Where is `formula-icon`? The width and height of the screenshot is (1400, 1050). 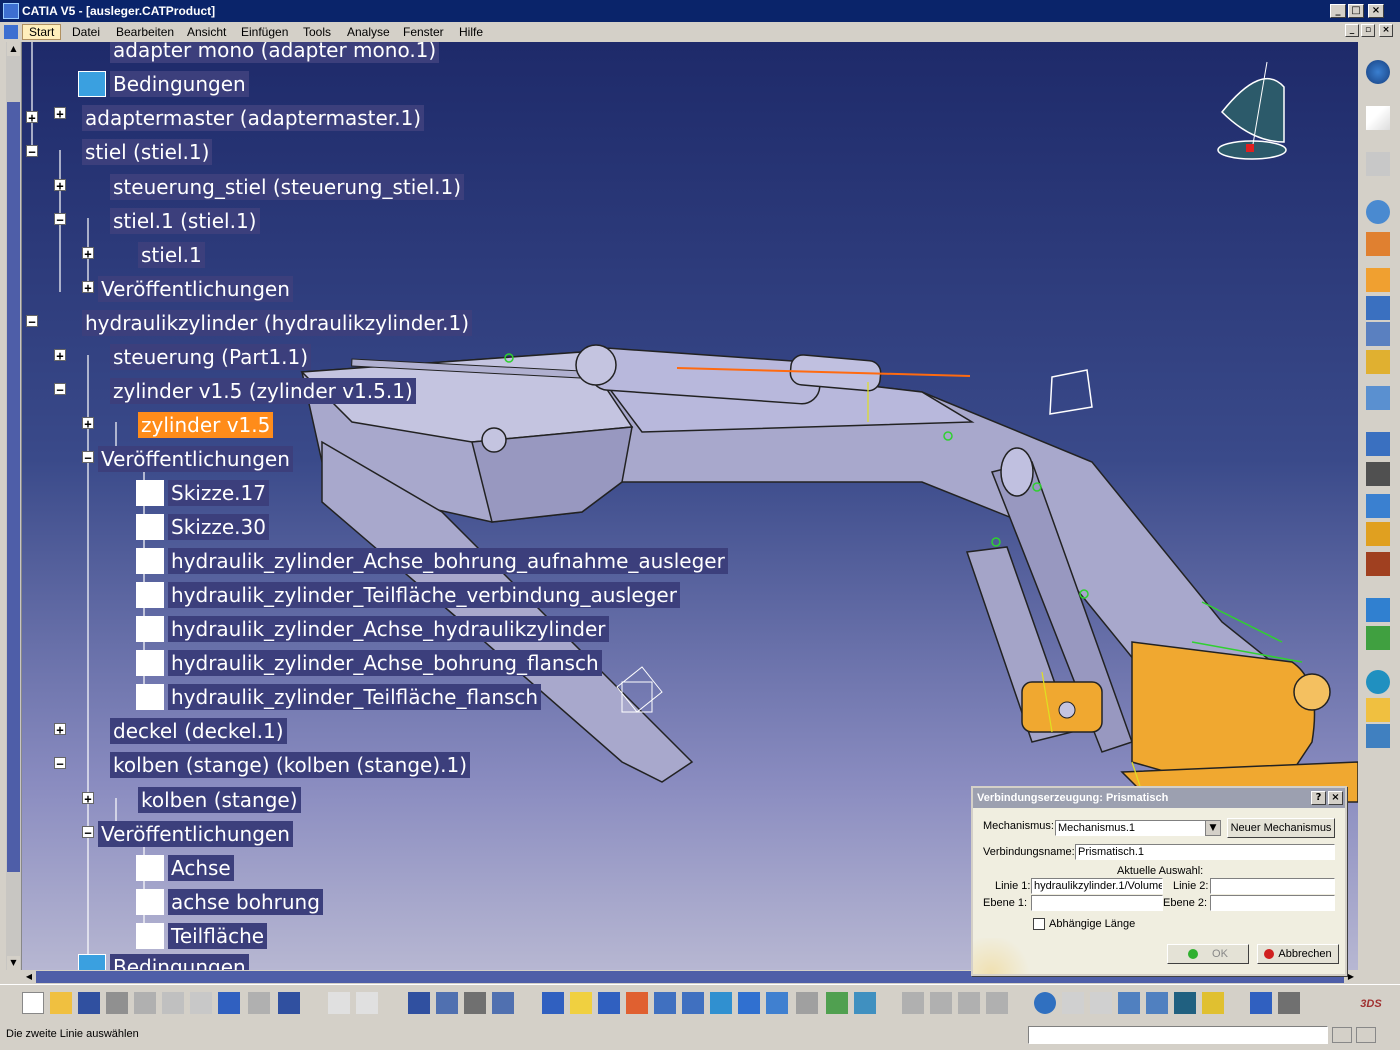
formula-icon is located at coordinates (339, 1003).